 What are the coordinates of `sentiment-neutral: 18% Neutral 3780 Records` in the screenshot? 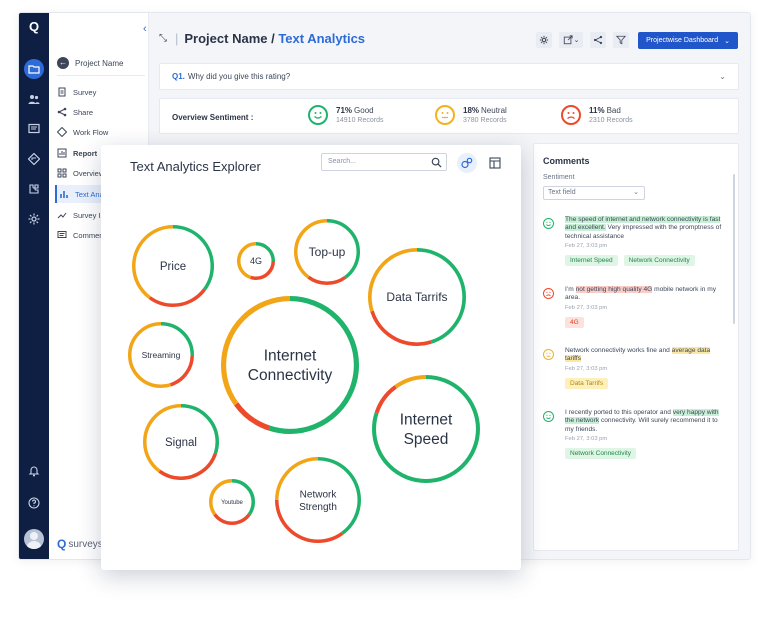 It's located at (471, 115).